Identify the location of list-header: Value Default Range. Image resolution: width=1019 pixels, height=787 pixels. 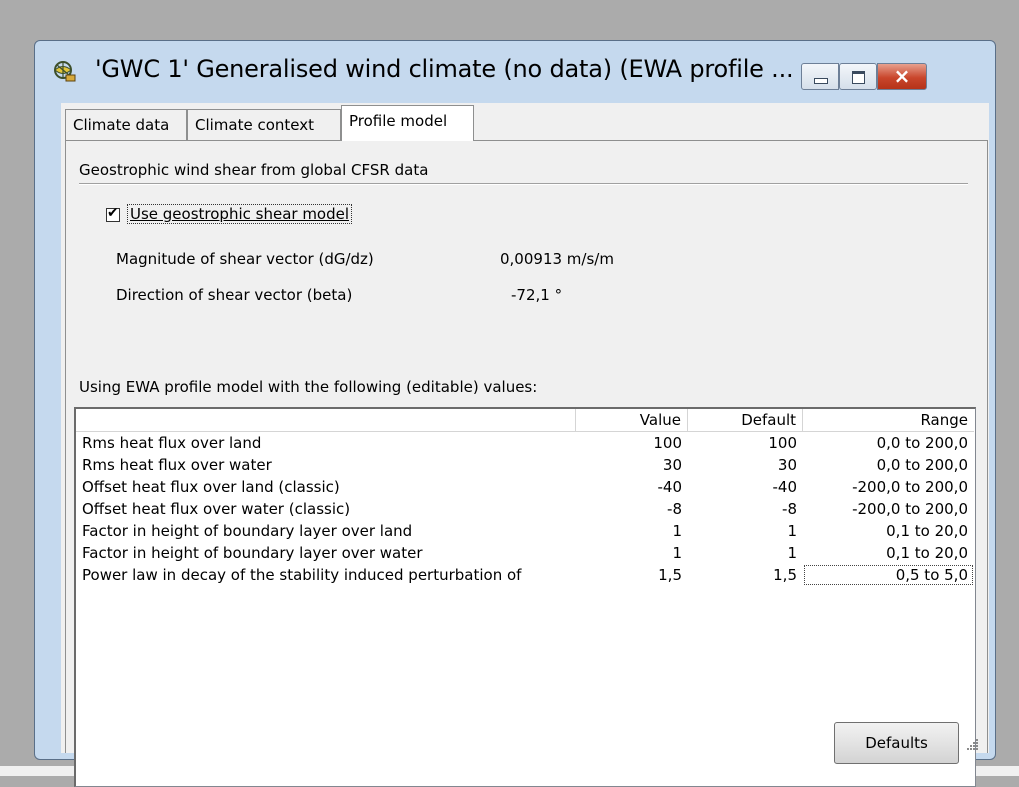
(525, 420).